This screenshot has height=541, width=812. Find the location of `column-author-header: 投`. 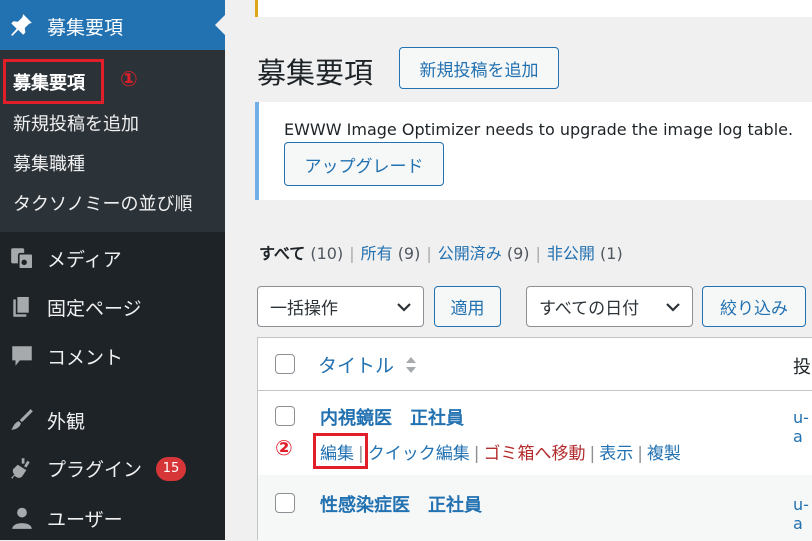

column-author-header: 投 is located at coordinates (802, 366).